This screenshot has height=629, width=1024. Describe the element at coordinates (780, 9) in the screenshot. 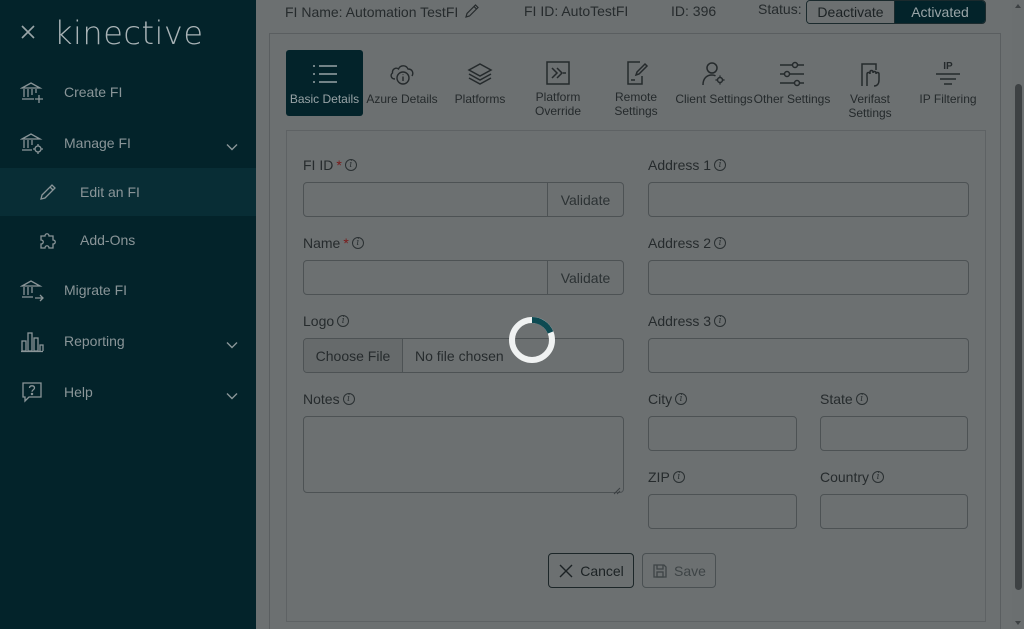

I see `status-label: Status:` at that location.